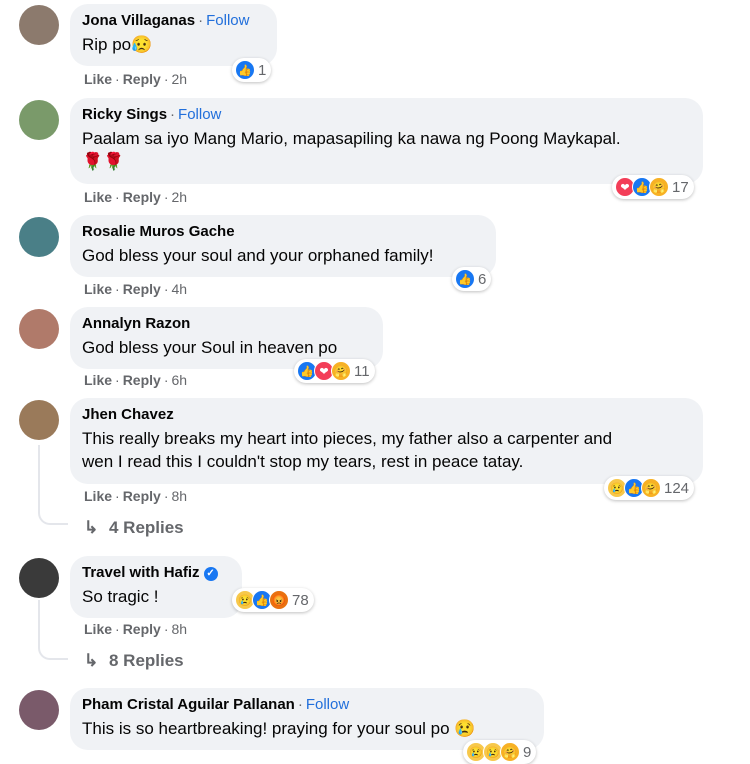  Describe the element at coordinates (120, 596) in the screenshot. I see `comment-text: So tragic !` at that location.